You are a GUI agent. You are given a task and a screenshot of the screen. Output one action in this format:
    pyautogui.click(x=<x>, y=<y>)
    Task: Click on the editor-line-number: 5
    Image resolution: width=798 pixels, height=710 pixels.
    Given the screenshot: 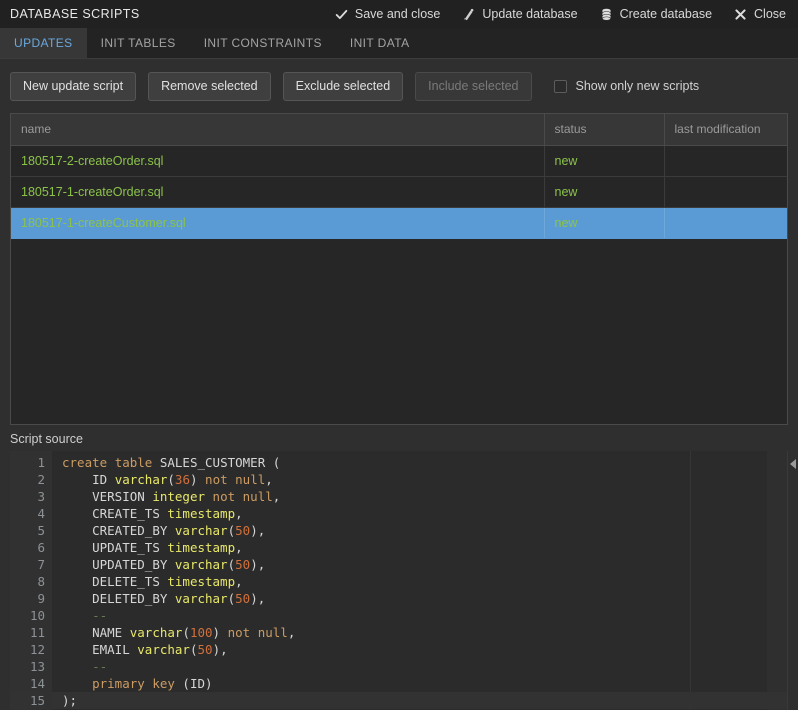 What is the action you would take?
    pyautogui.click(x=41, y=530)
    